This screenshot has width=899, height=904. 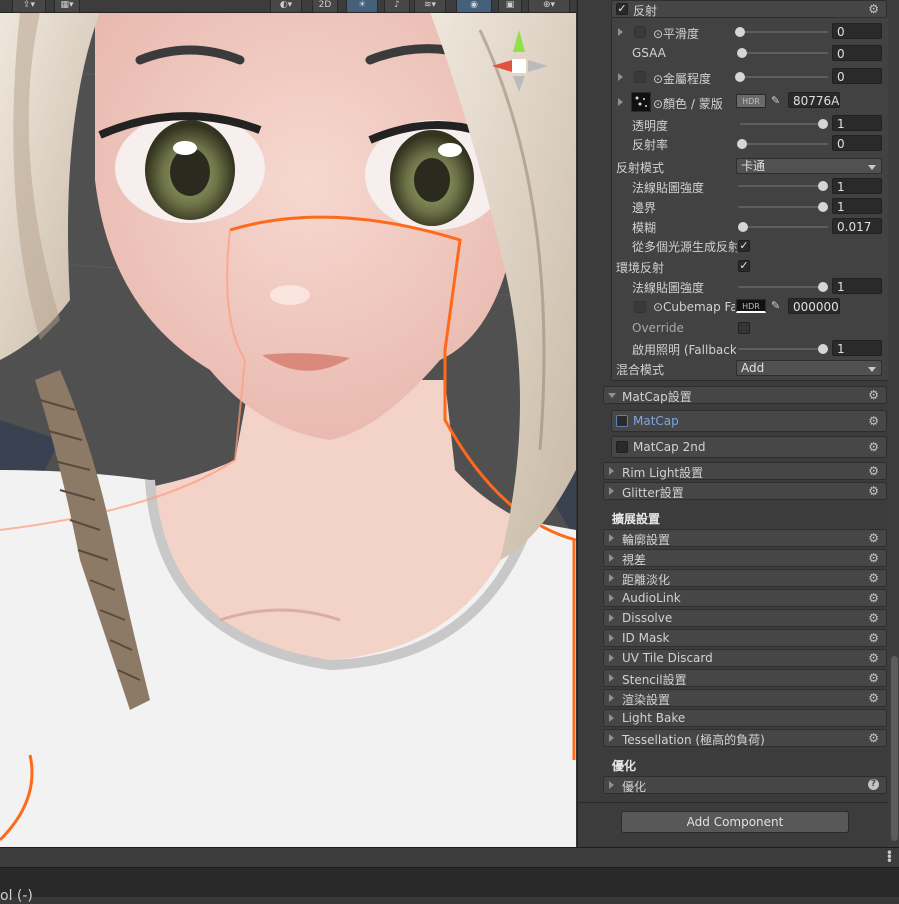 What do you see at coordinates (549, 6) in the screenshot?
I see `gizmos-globe-icon: ⊕▾` at bounding box center [549, 6].